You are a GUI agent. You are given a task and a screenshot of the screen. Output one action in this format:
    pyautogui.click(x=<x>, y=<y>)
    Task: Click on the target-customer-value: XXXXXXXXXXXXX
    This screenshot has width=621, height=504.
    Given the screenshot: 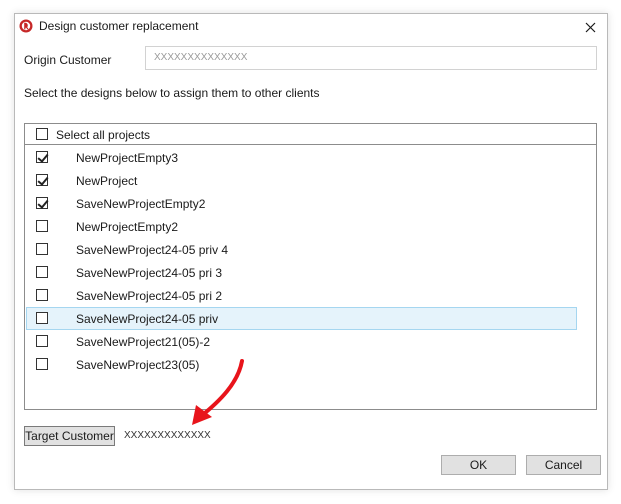 What is the action you would take?
    pyautogui.click(x=167, y=435)
    